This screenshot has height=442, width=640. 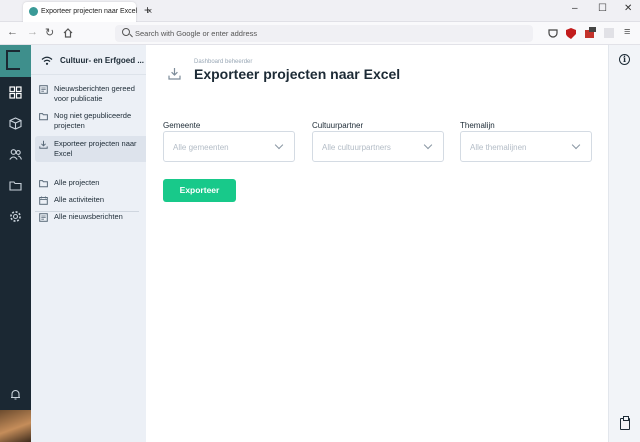 I want to click on cultuurpartner-select: Alle cultuurpartners, so click(x=378, y=146).